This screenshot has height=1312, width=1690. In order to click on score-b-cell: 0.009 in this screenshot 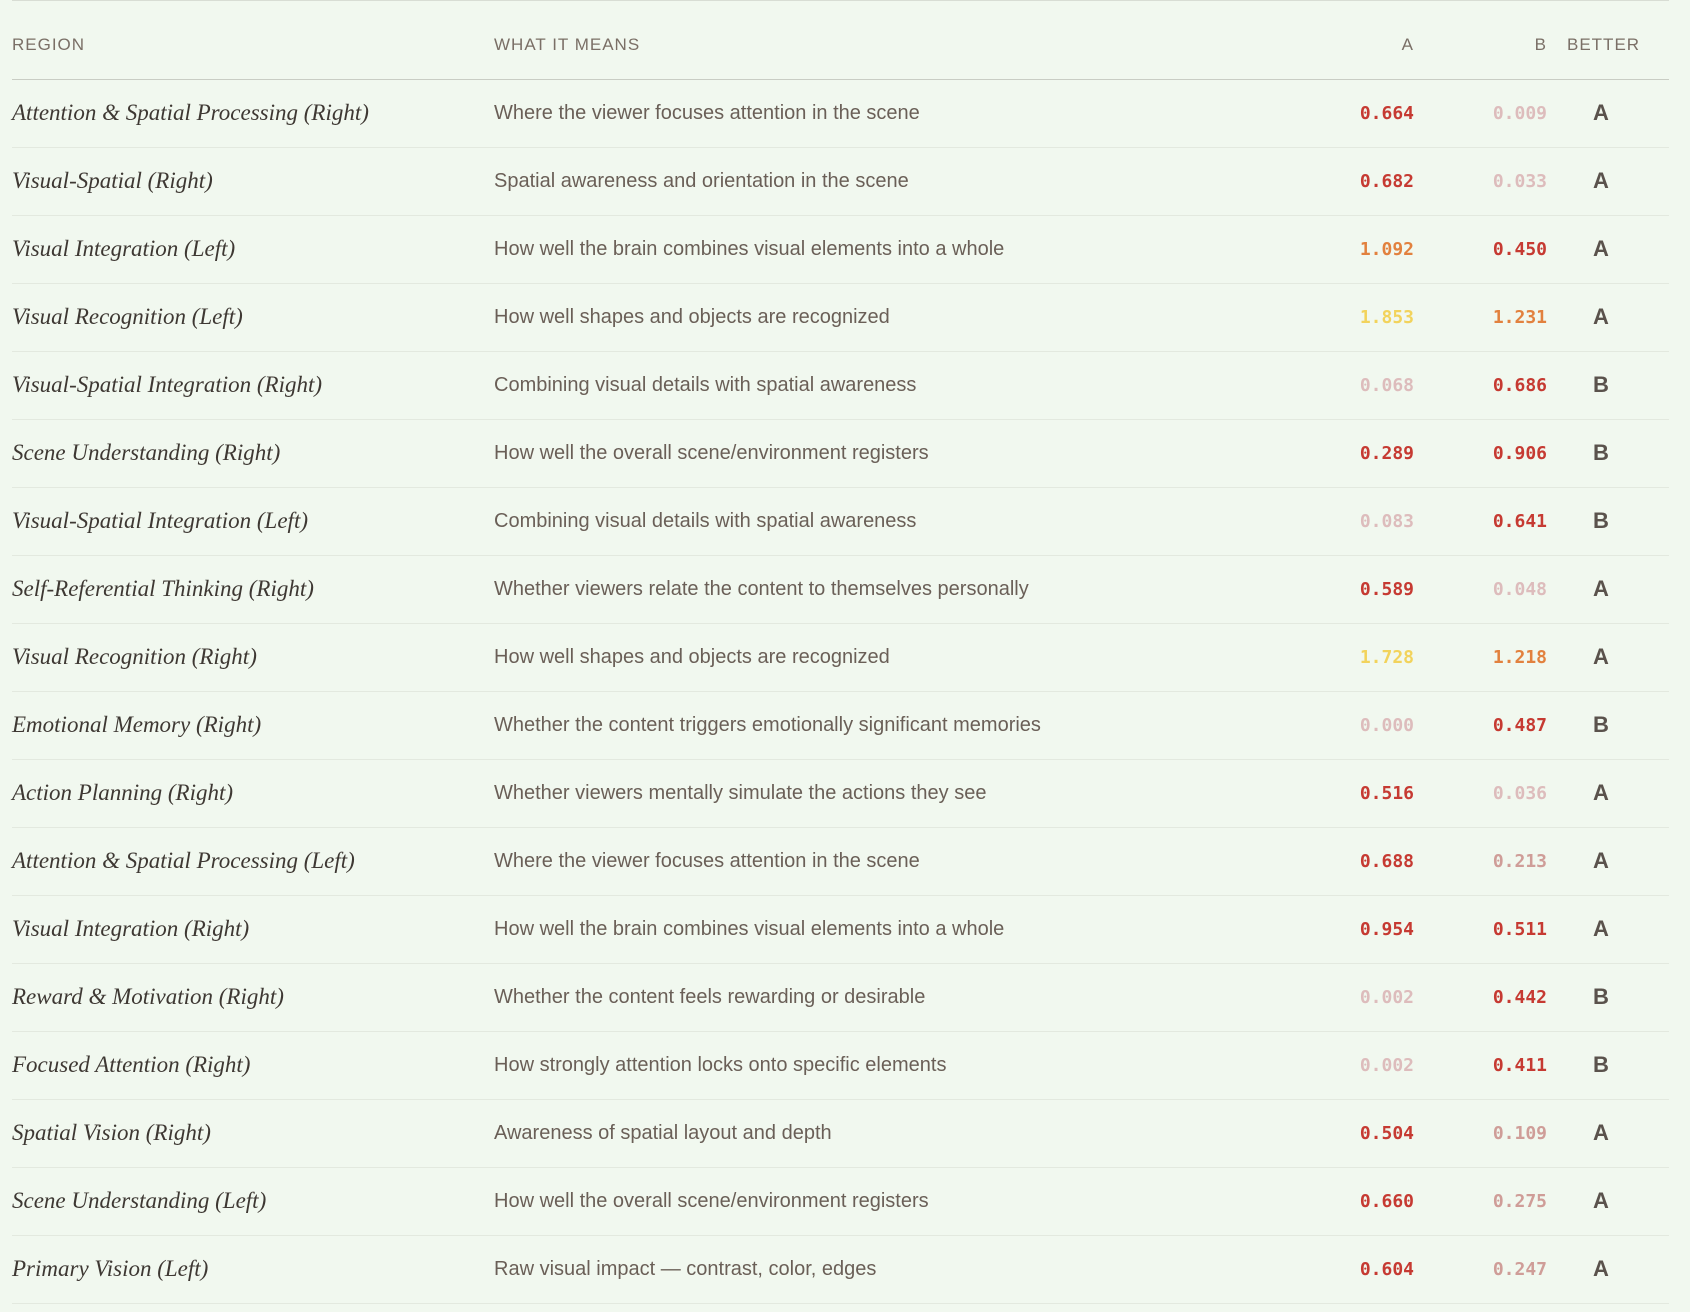, I will do `click(1499, 113)`.